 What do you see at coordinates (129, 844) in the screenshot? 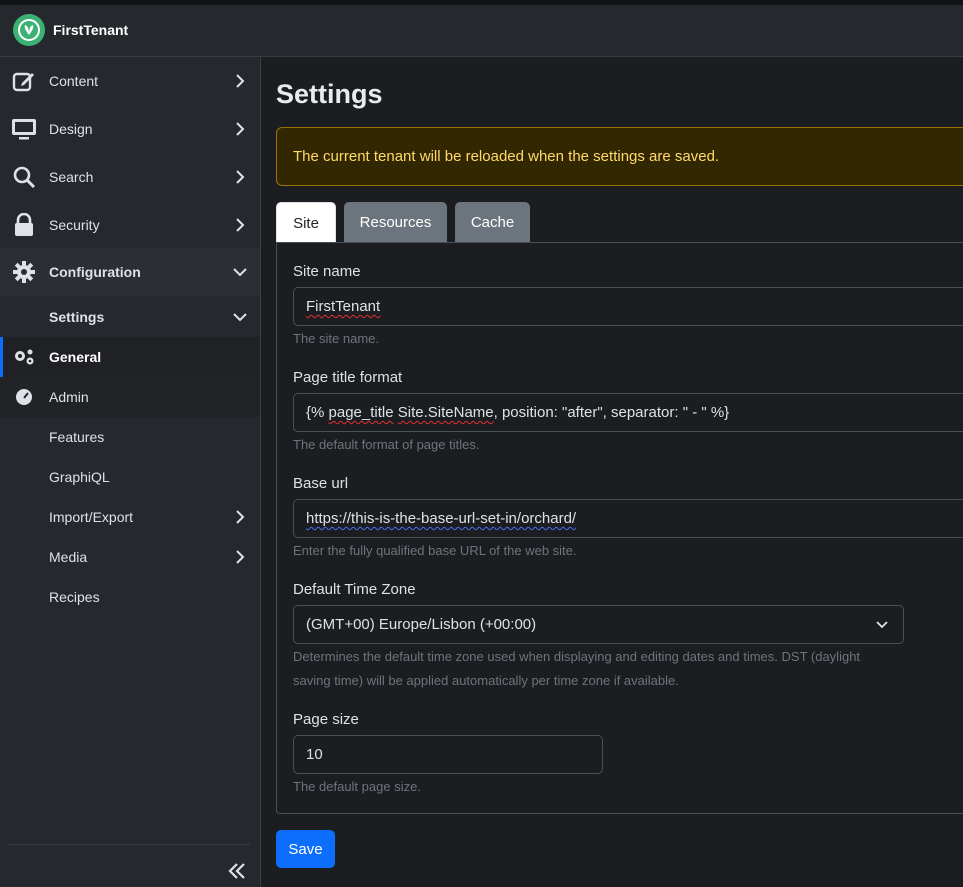
I see `sidebar-divider` at bounding box center [129, 844].